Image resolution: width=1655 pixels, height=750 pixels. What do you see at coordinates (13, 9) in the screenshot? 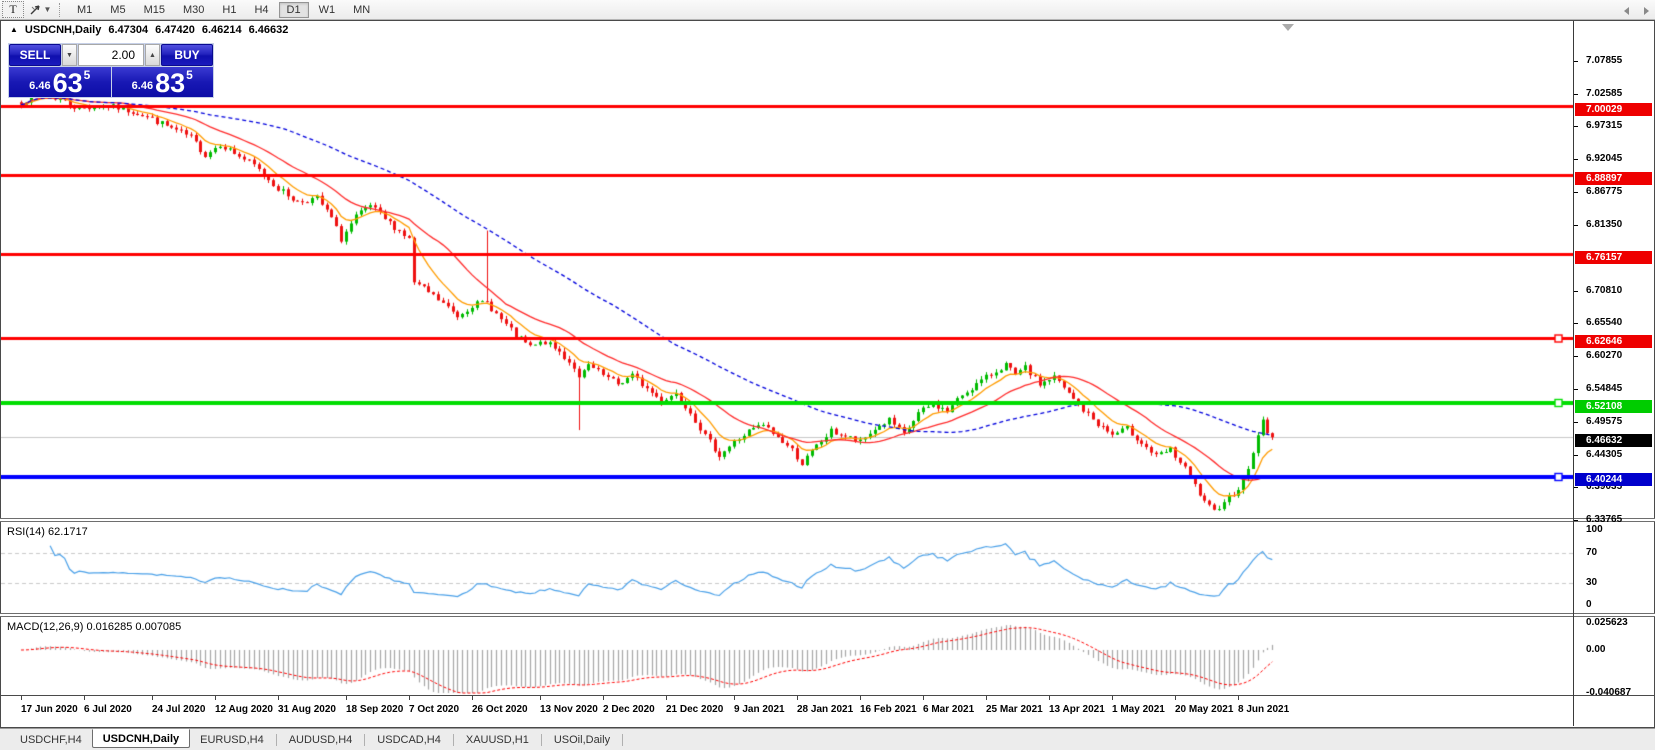
I see `text-tool-button: T` at bounding box center [13, 9].